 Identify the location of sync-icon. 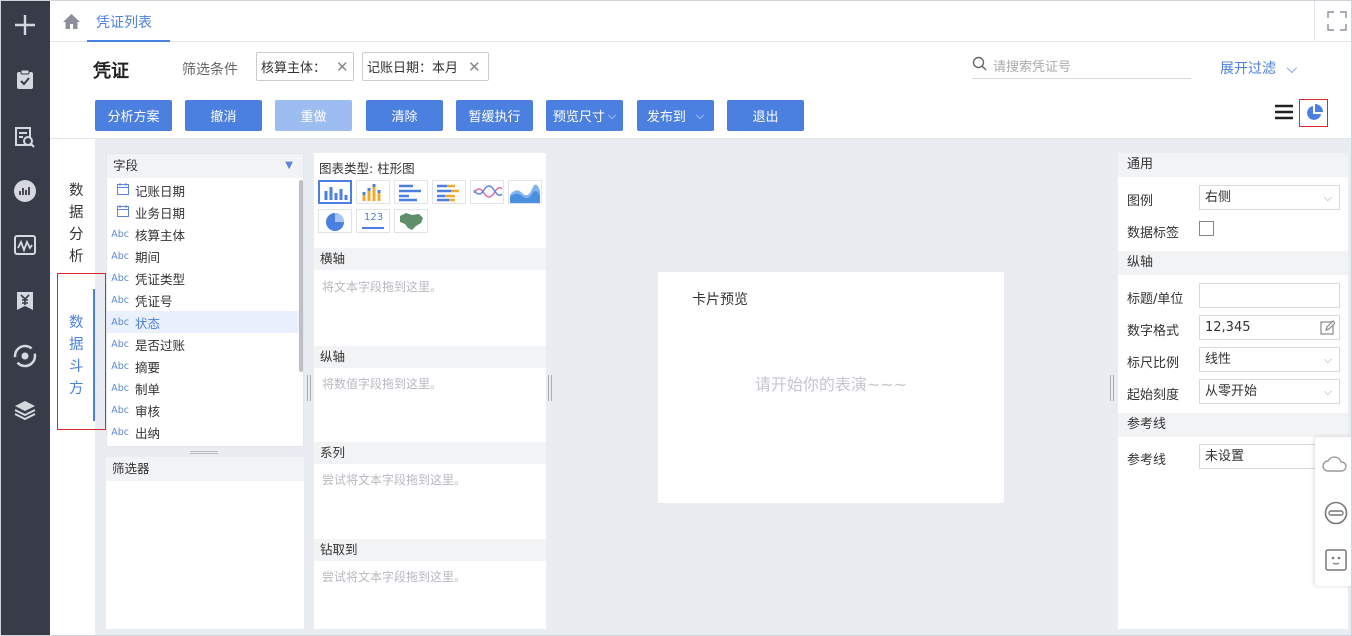
(25, 356).